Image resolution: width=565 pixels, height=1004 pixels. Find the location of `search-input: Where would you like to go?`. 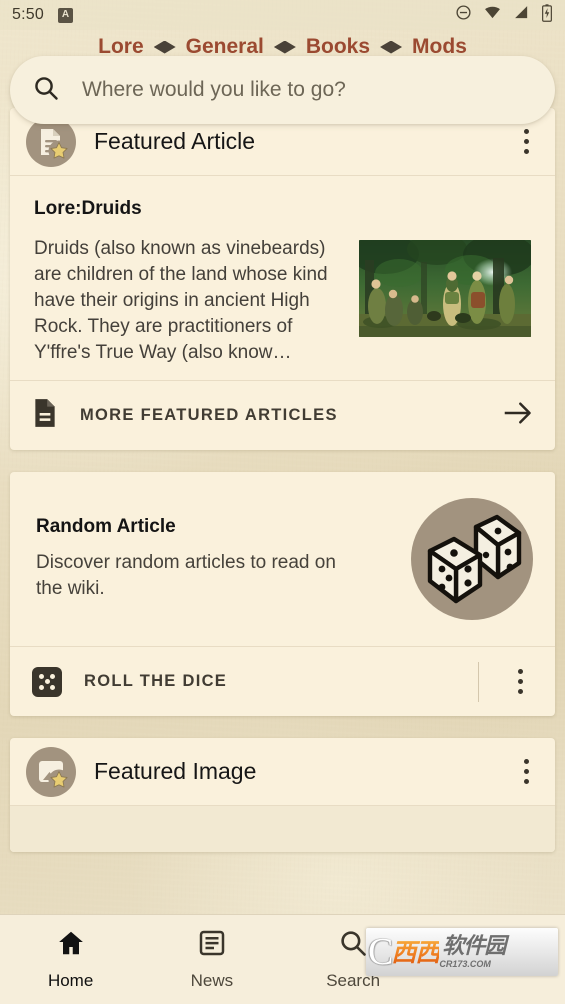

search-input: Where would you like to go? is located at coordinates (214, 90).